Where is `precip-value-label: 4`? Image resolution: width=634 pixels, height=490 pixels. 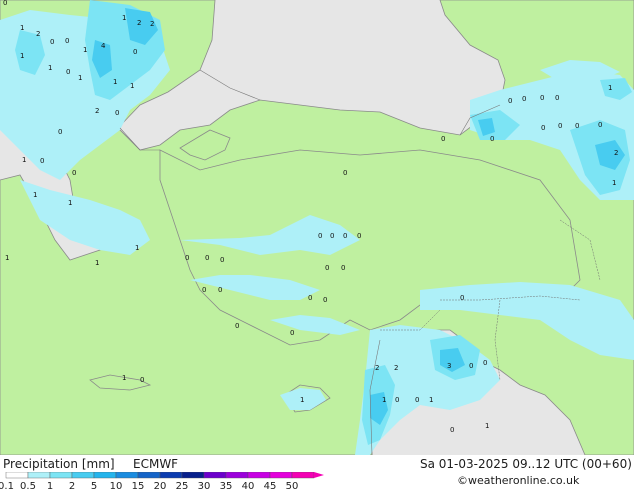 precip-value-label: 4 is located at coordinates (103, 46).